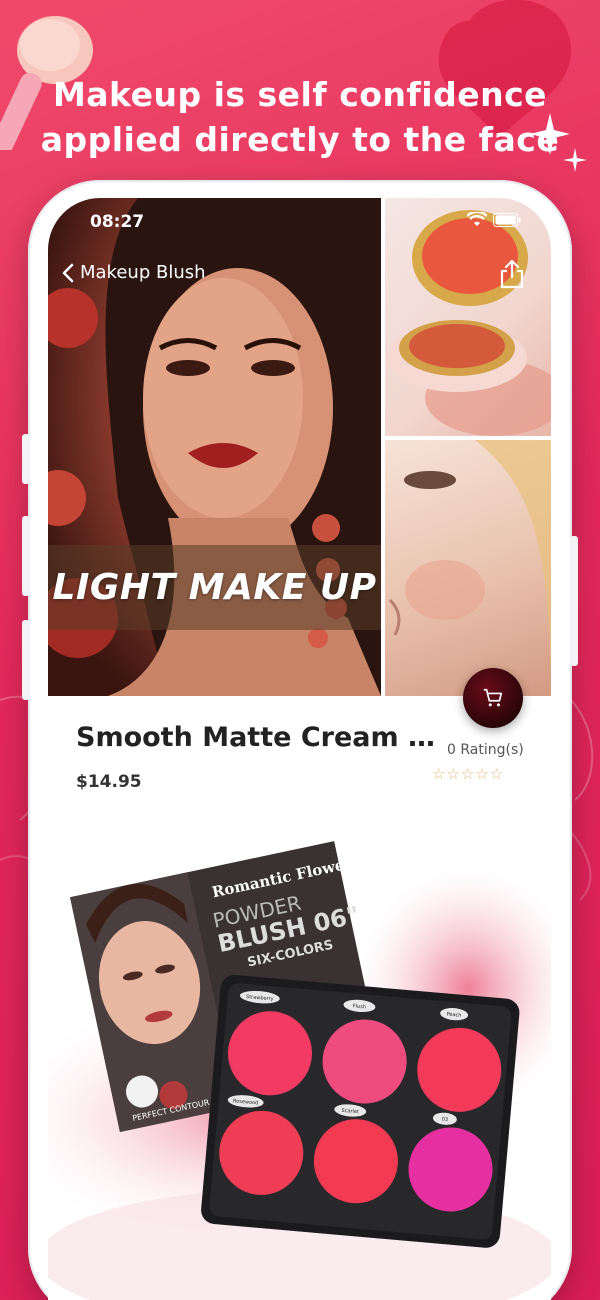  What do you see at coordinates (468, 317) in the screenshot?
I see `blush-compact-photo` at bounding box center [468, 317].